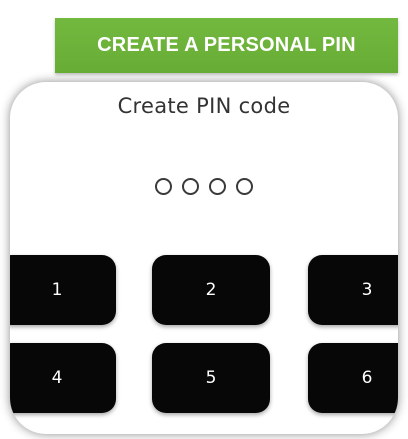 The height and width of the screenshot is (439, 408). I want to click on key-6: 6, so click(353, 378).